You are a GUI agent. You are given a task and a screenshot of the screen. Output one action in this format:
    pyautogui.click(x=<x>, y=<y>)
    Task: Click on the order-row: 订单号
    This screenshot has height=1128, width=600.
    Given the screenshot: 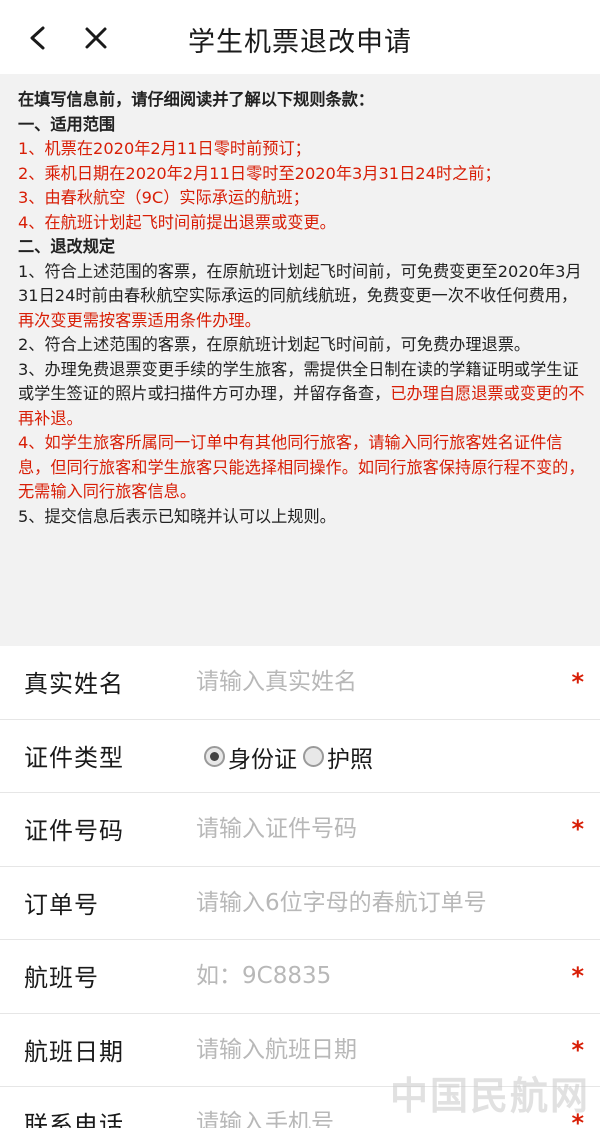 What is the action you would take?
    pyautogui.click(x=300, y=903)
    